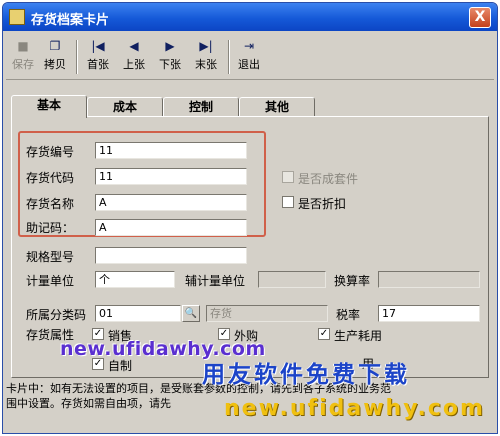 The width and height of the screenshot is (500, 436). What do you see at coordinates (215, 281) in the screenshot?
I see `aux-unit-label: 辅计量单位` at bounding box center [215, 281].